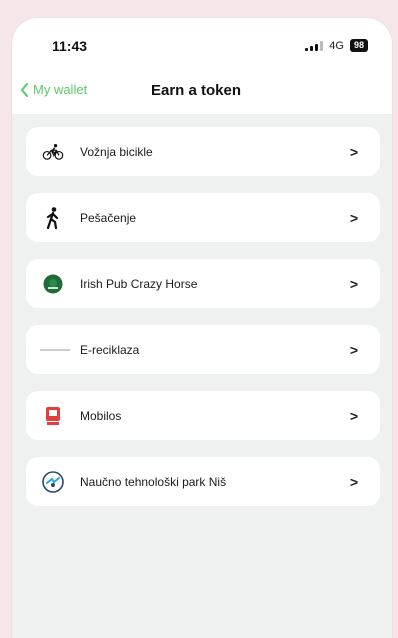 This screenshot has width=398, height=638. Describe the element at coordinates (116, 151) in the screenshot. I see `list-item-label: Vožnja bicikle` at that location.